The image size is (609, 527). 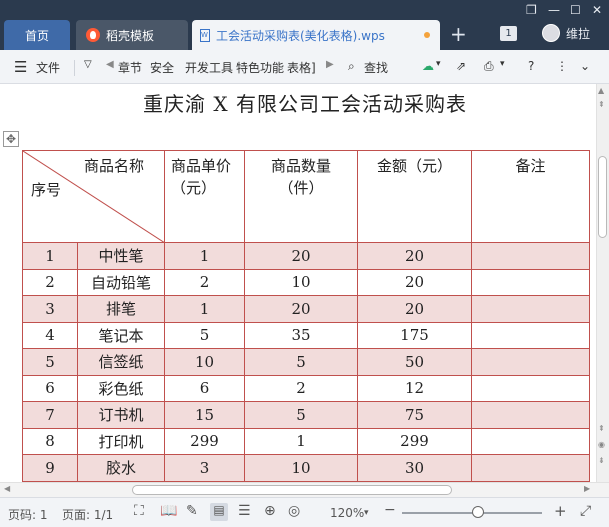 I want to click on header-unit-price: 商品单价（元）, so click(x=204, y=196).